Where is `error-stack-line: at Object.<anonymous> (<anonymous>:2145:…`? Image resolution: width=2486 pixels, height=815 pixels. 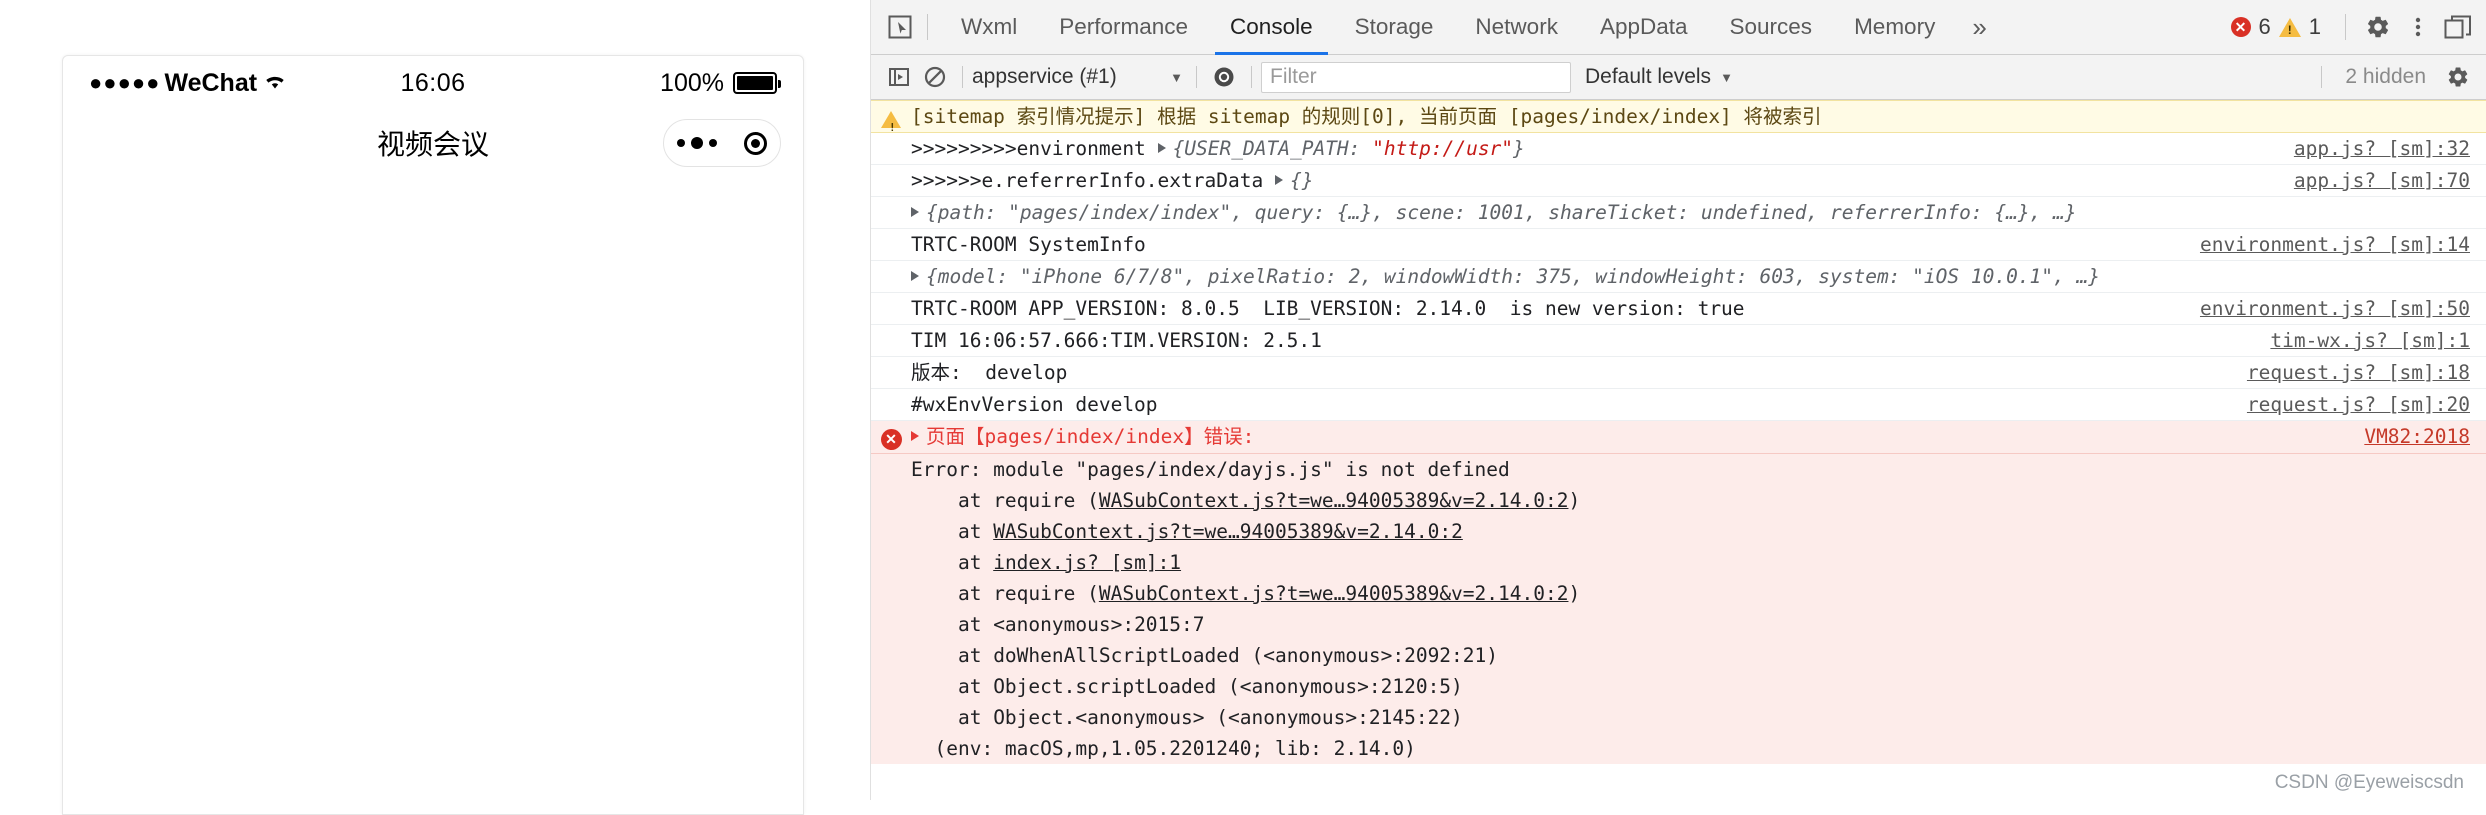 error-stack-line: at Object.<anonymous> (<anonymous>:2145:… is located at coordinates (1698, 717).